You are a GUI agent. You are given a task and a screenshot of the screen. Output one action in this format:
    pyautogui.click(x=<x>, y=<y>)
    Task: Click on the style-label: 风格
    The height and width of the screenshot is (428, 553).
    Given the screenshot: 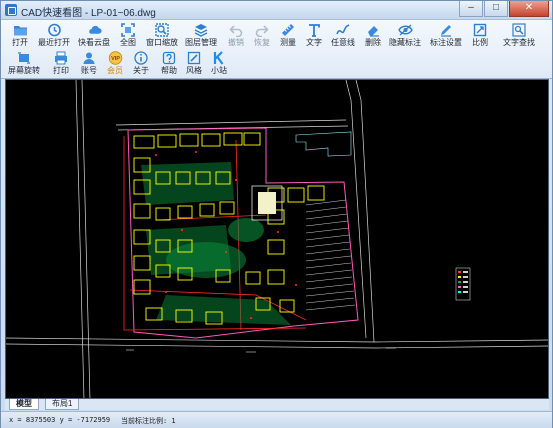 What is the action you would take?
    pyautogui.click(x=194, y=70)
    